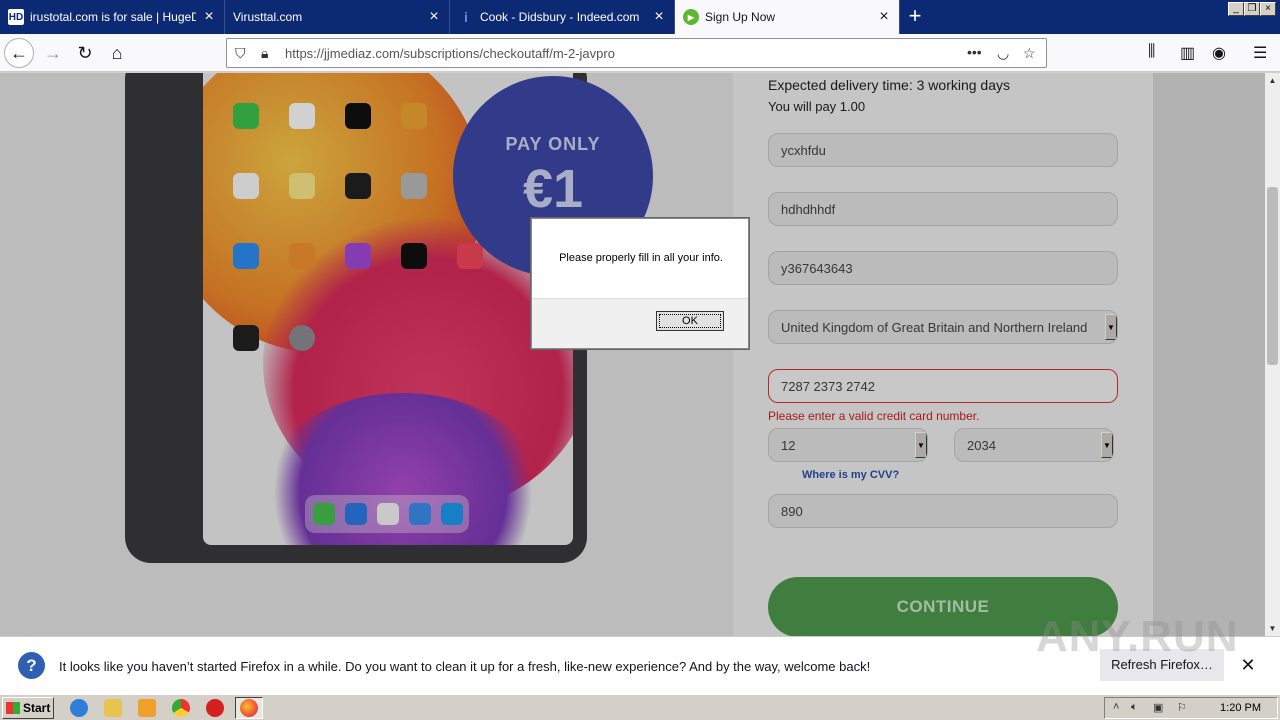 Image resolution: width=1280 pixels, height=720 pixels. What do you see at coordinates (181, 708) in the screenshot?
I see `chrome-icon` at bounding box center [181, 708].